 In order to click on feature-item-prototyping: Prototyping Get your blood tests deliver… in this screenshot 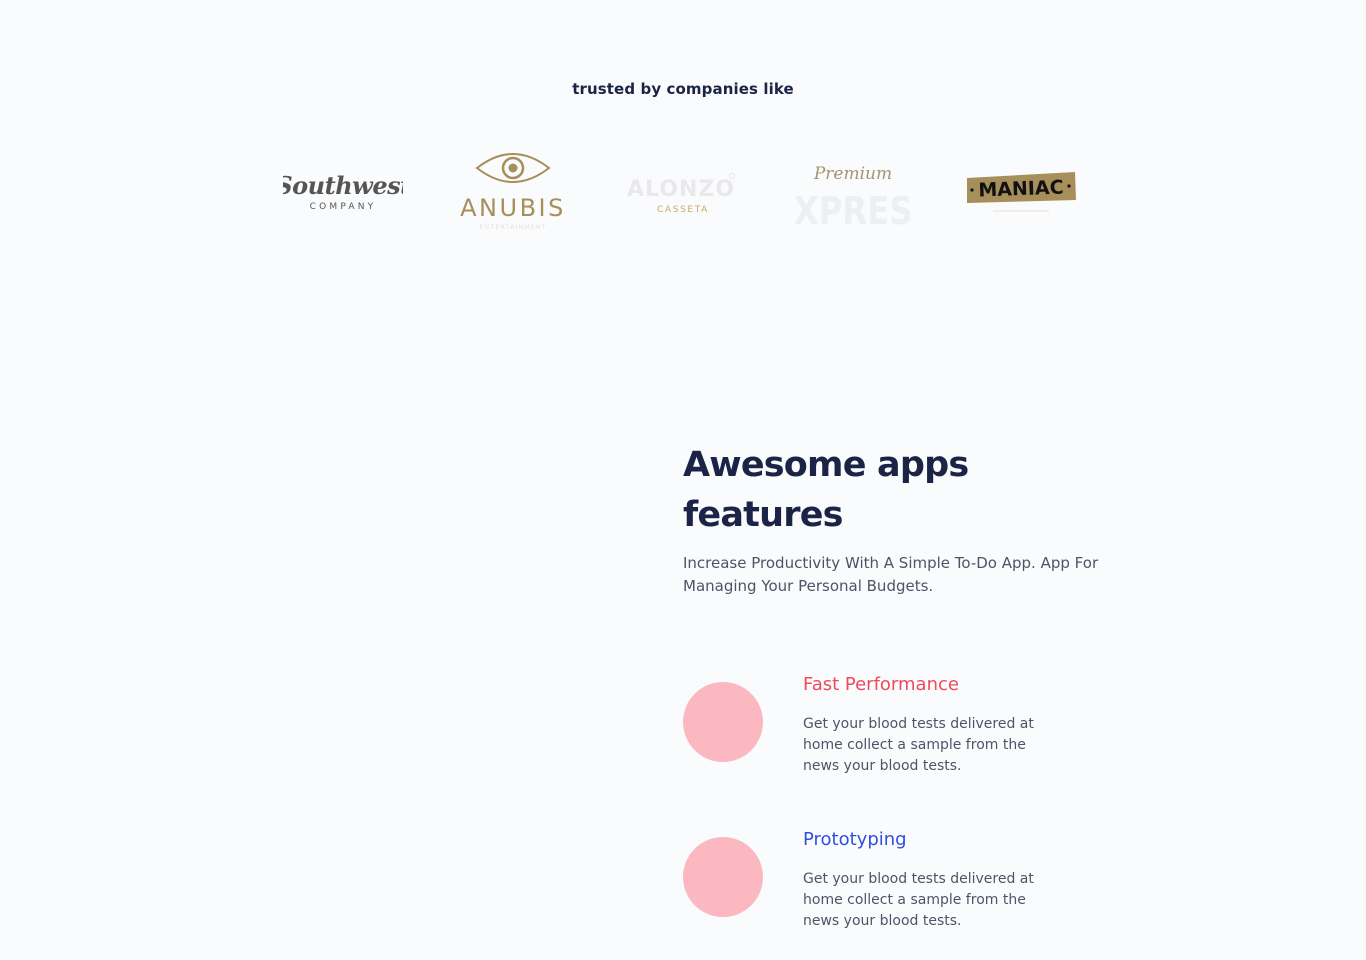, I will do `click(893, 888)`.